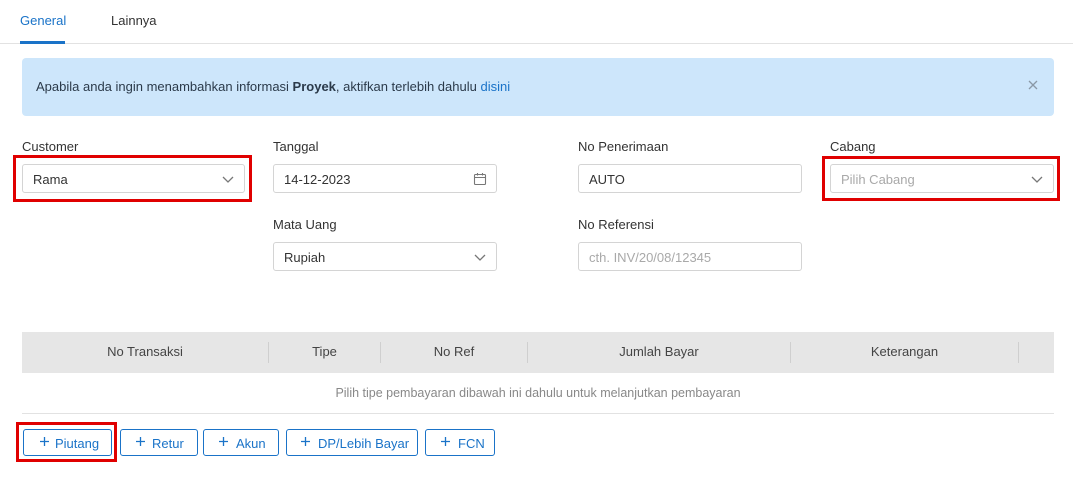  I want to click on highlight-piutang, so click(66, 442).